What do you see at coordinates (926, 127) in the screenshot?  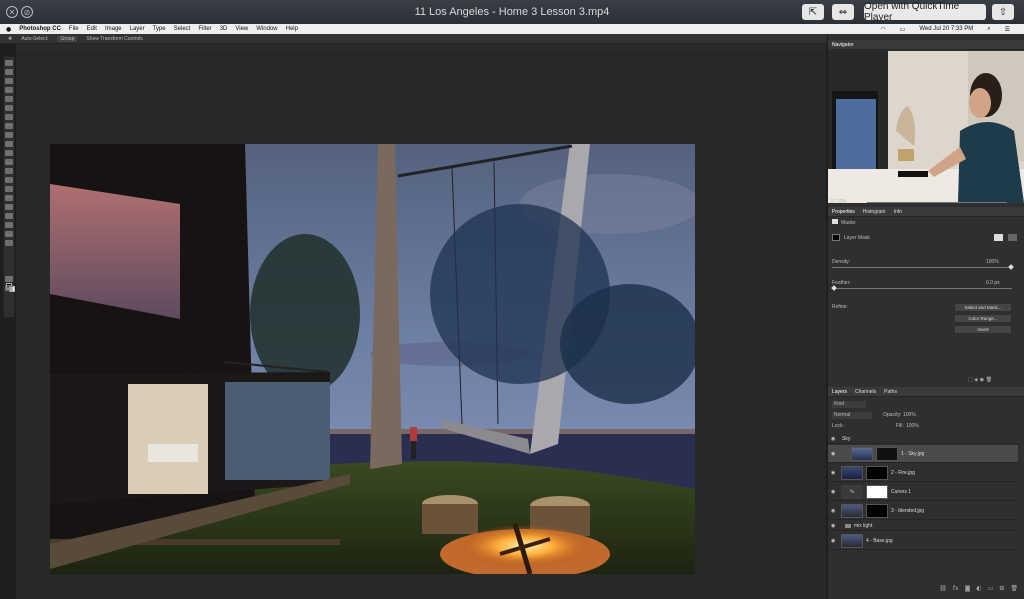 I see `navigator-thumbnail` at bounding box center [926, 127].